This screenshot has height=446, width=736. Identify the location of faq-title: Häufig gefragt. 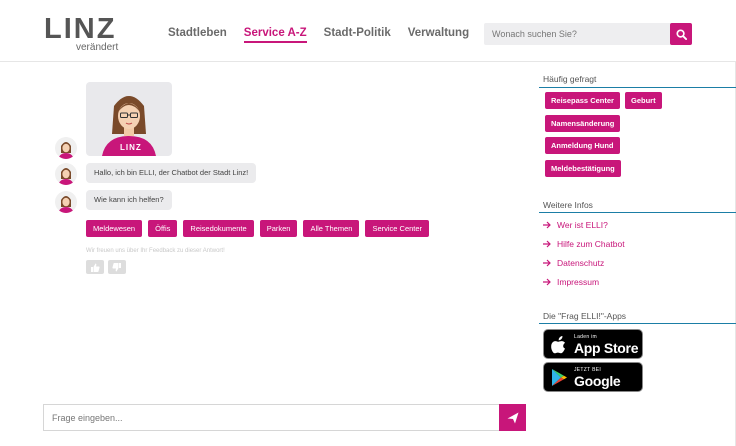
(570, 79).